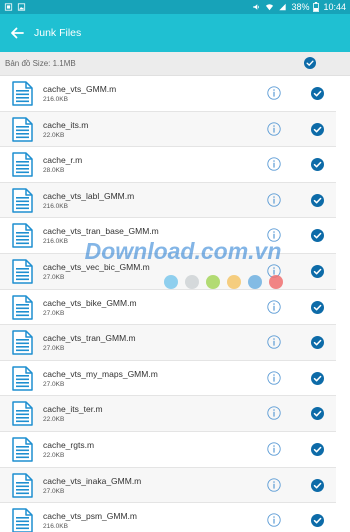  Describe the element at coordinates (54, 171) in the screenshot. I see `file-size: 28.0KB` at that location.